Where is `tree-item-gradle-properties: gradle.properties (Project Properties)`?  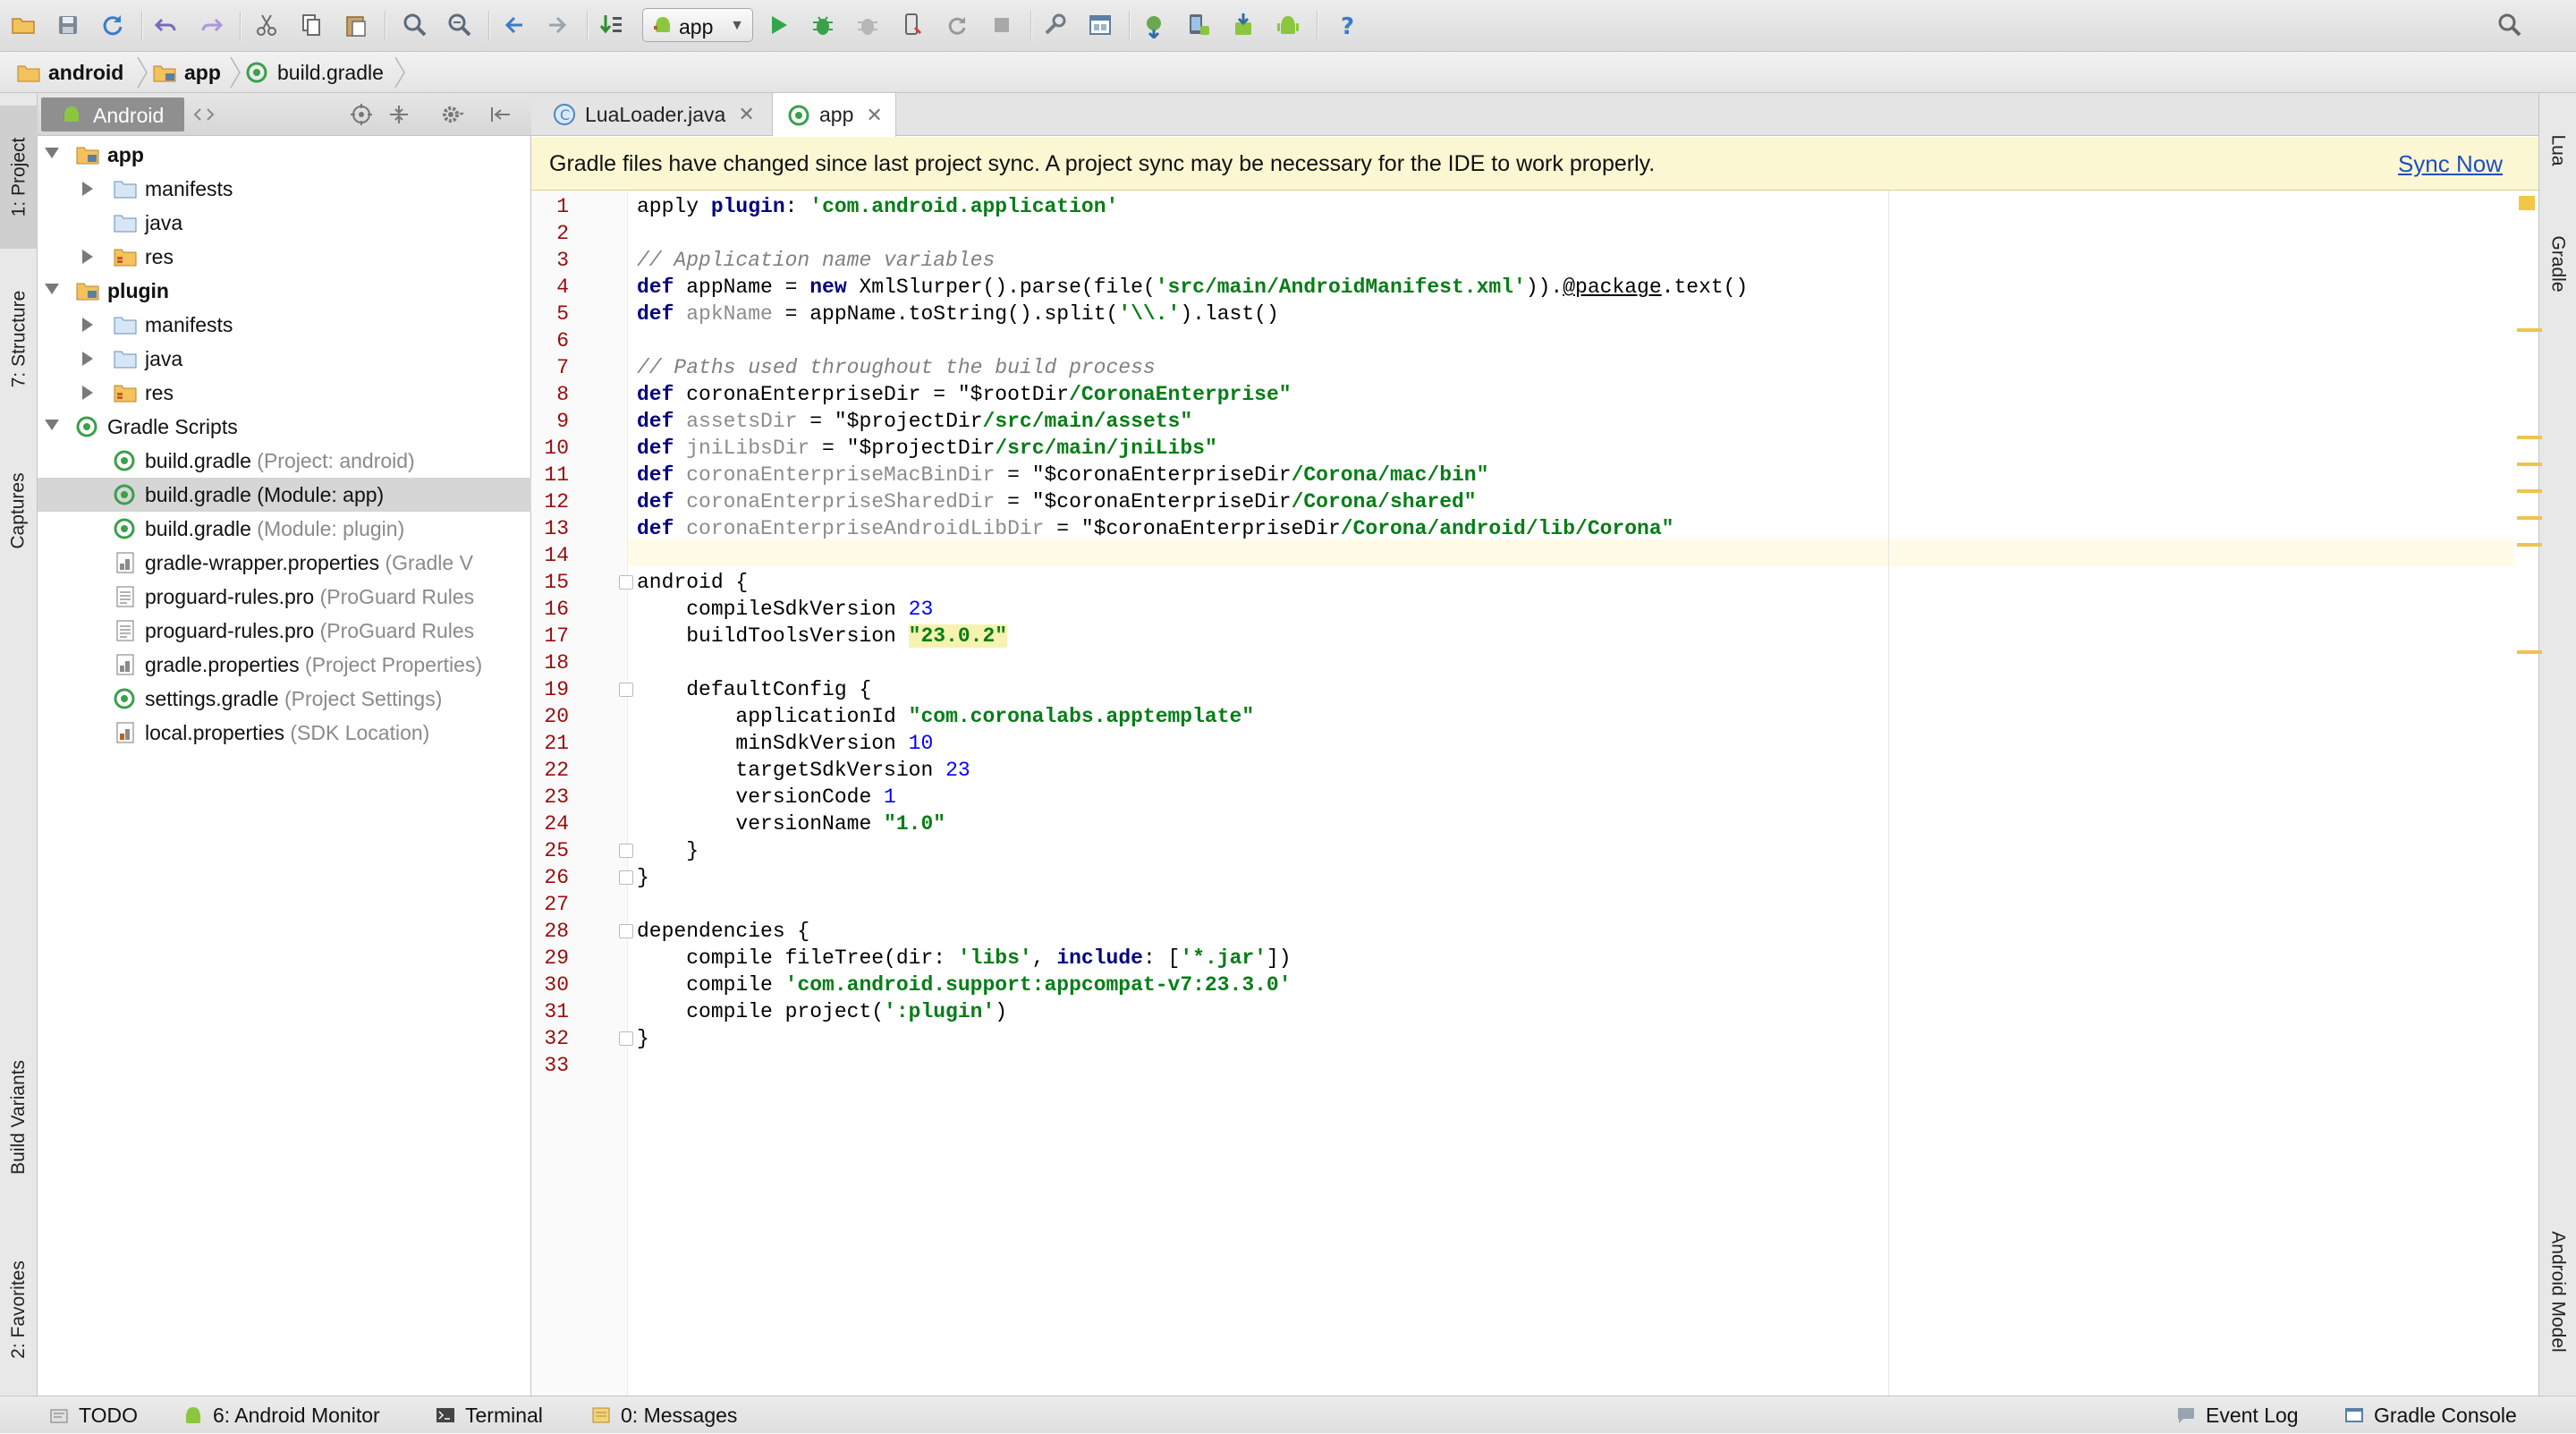 tree-item-gradle-properties: gradle.properties (Project Properties) is located at coordinates (284, 665).